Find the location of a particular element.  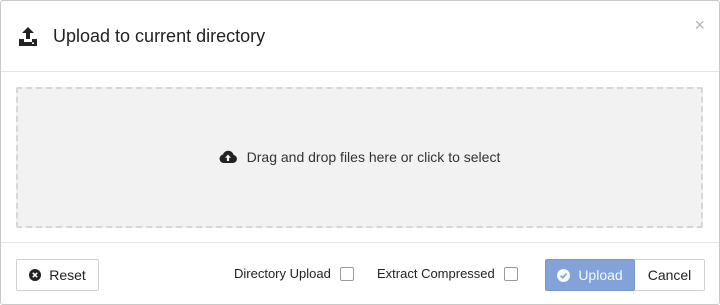

reset-button: Reset is located at coordinates (57, 275).